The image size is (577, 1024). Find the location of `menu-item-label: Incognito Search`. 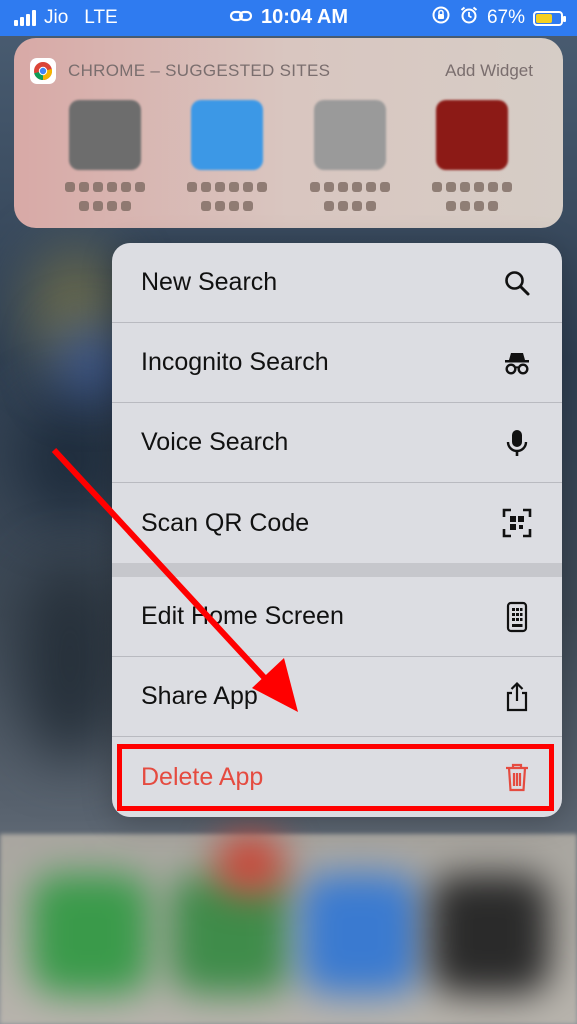

menu-item-label: Incognito Search is located at coordinates (235, 362).